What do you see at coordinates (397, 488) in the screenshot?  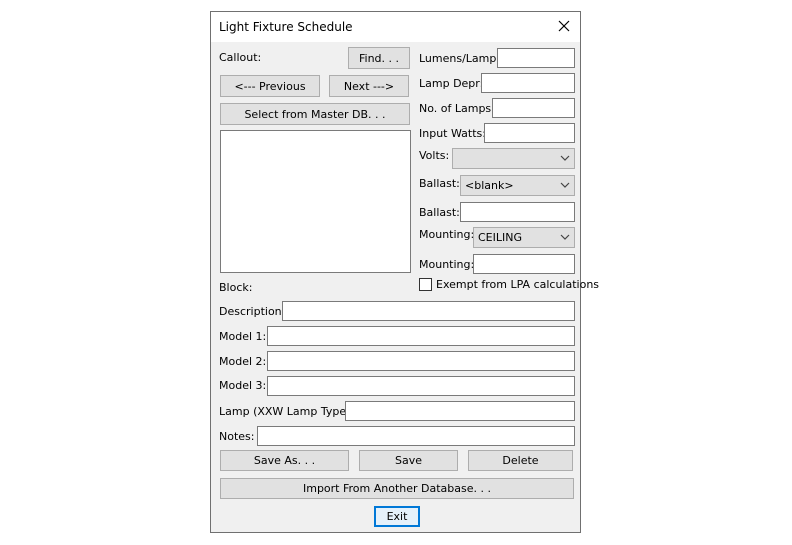 I see `import-from-database-button: Import From Another Database. . .` at bounding box center [397, 488].